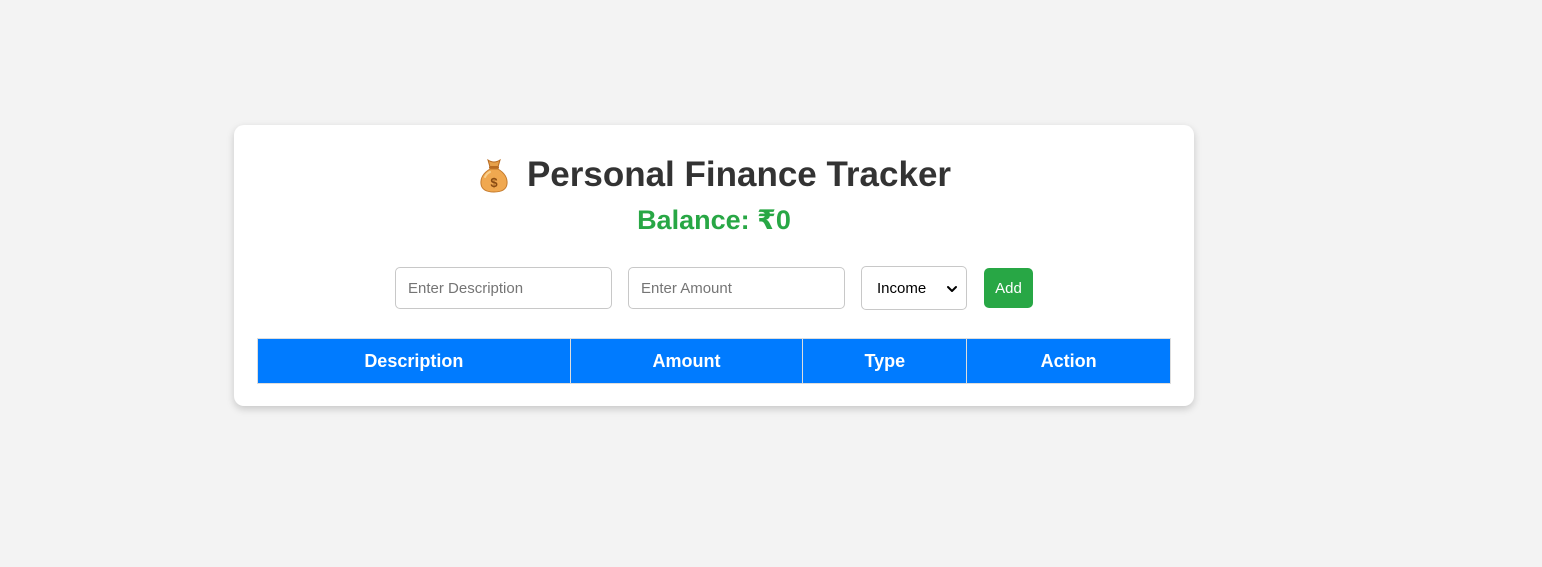 The height and width of the screenshot is (567, 1542). I want to click on table-header-row: Description Amount Type Action, so click(714, 361).